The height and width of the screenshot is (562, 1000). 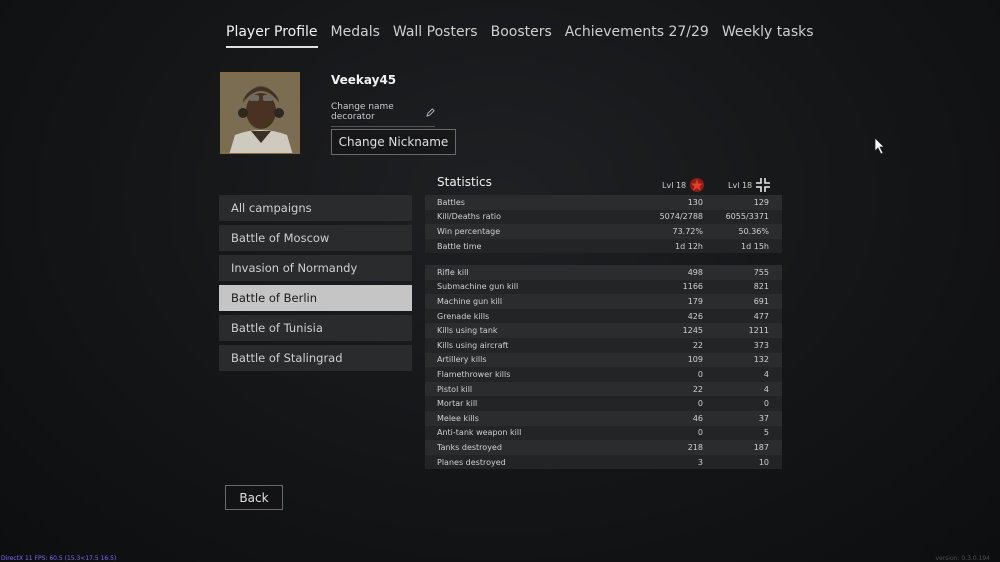 I want to click on stat-value-axis: 821, so click(x=761, y=287).